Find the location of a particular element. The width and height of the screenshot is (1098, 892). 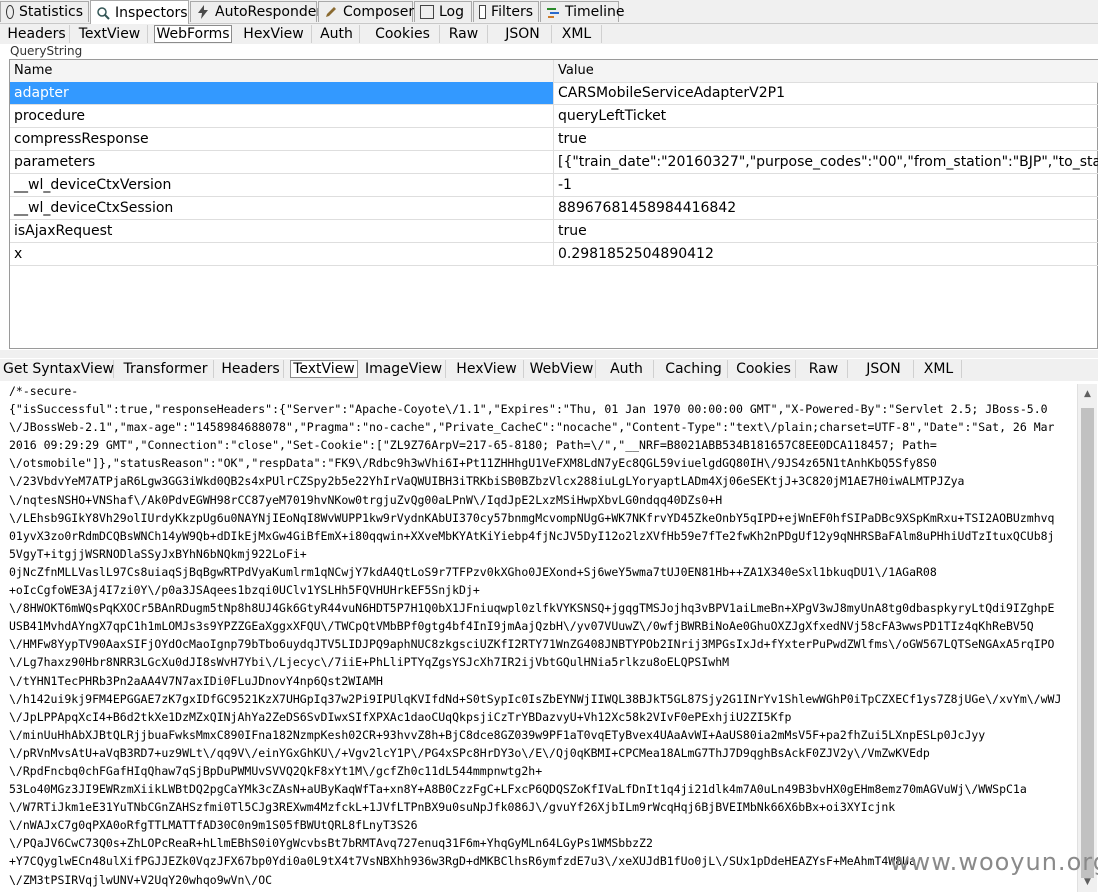

resp-tab-raw: Raw is located at coordinates (824, 369).